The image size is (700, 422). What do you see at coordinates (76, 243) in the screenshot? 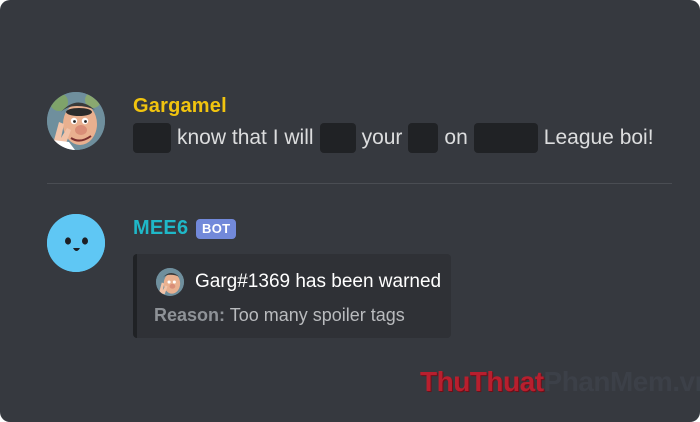
I see `mee6-face-icon` at bounding box center [76, 243].